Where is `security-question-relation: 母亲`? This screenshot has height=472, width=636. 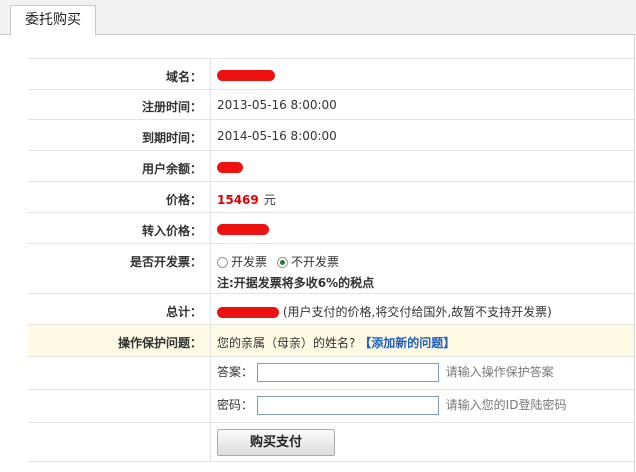 security-question-relation: 母亲 is located at coordinates (289, 343).